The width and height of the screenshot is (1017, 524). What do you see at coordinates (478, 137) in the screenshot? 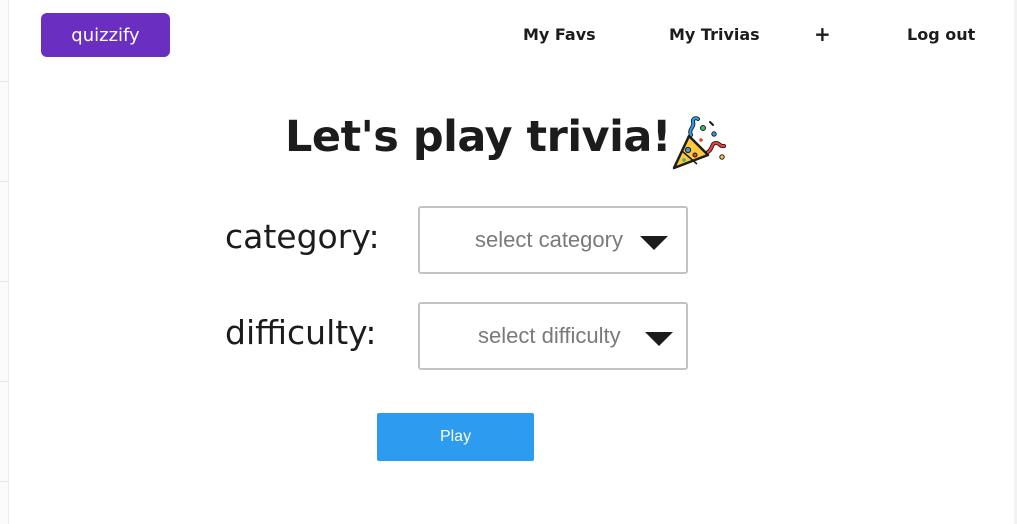
I see `page-title: Let's play trivia!` at bounding box center [478, 137].